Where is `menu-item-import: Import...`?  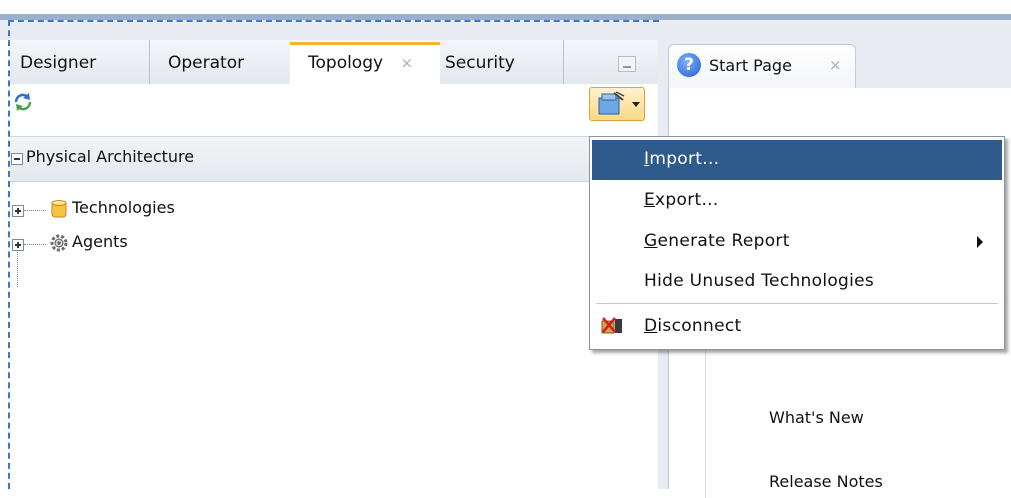 menu-item-import: Import... is located at coordinates (797, 160).